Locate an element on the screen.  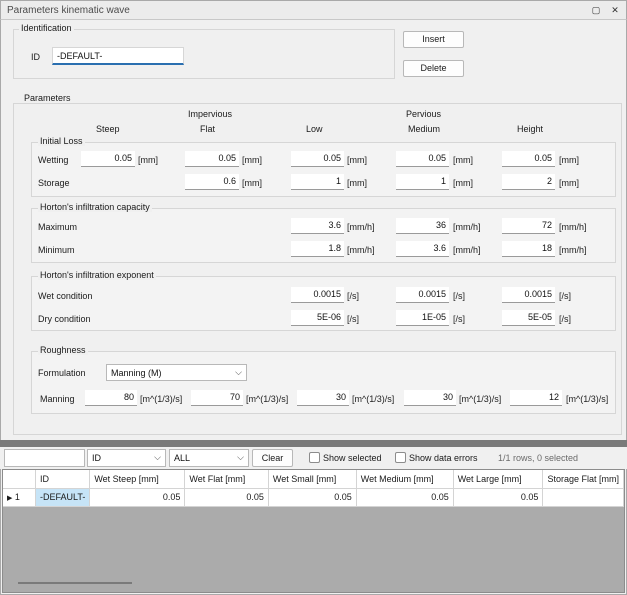
minimum-low-input: 1.8 is located at coordinates (317, 249).